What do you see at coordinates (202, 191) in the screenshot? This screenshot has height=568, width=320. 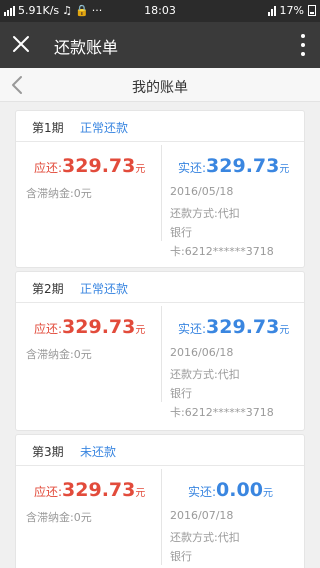 I see `repay-date: 2016/05/18` at bounding box center [202, 191].